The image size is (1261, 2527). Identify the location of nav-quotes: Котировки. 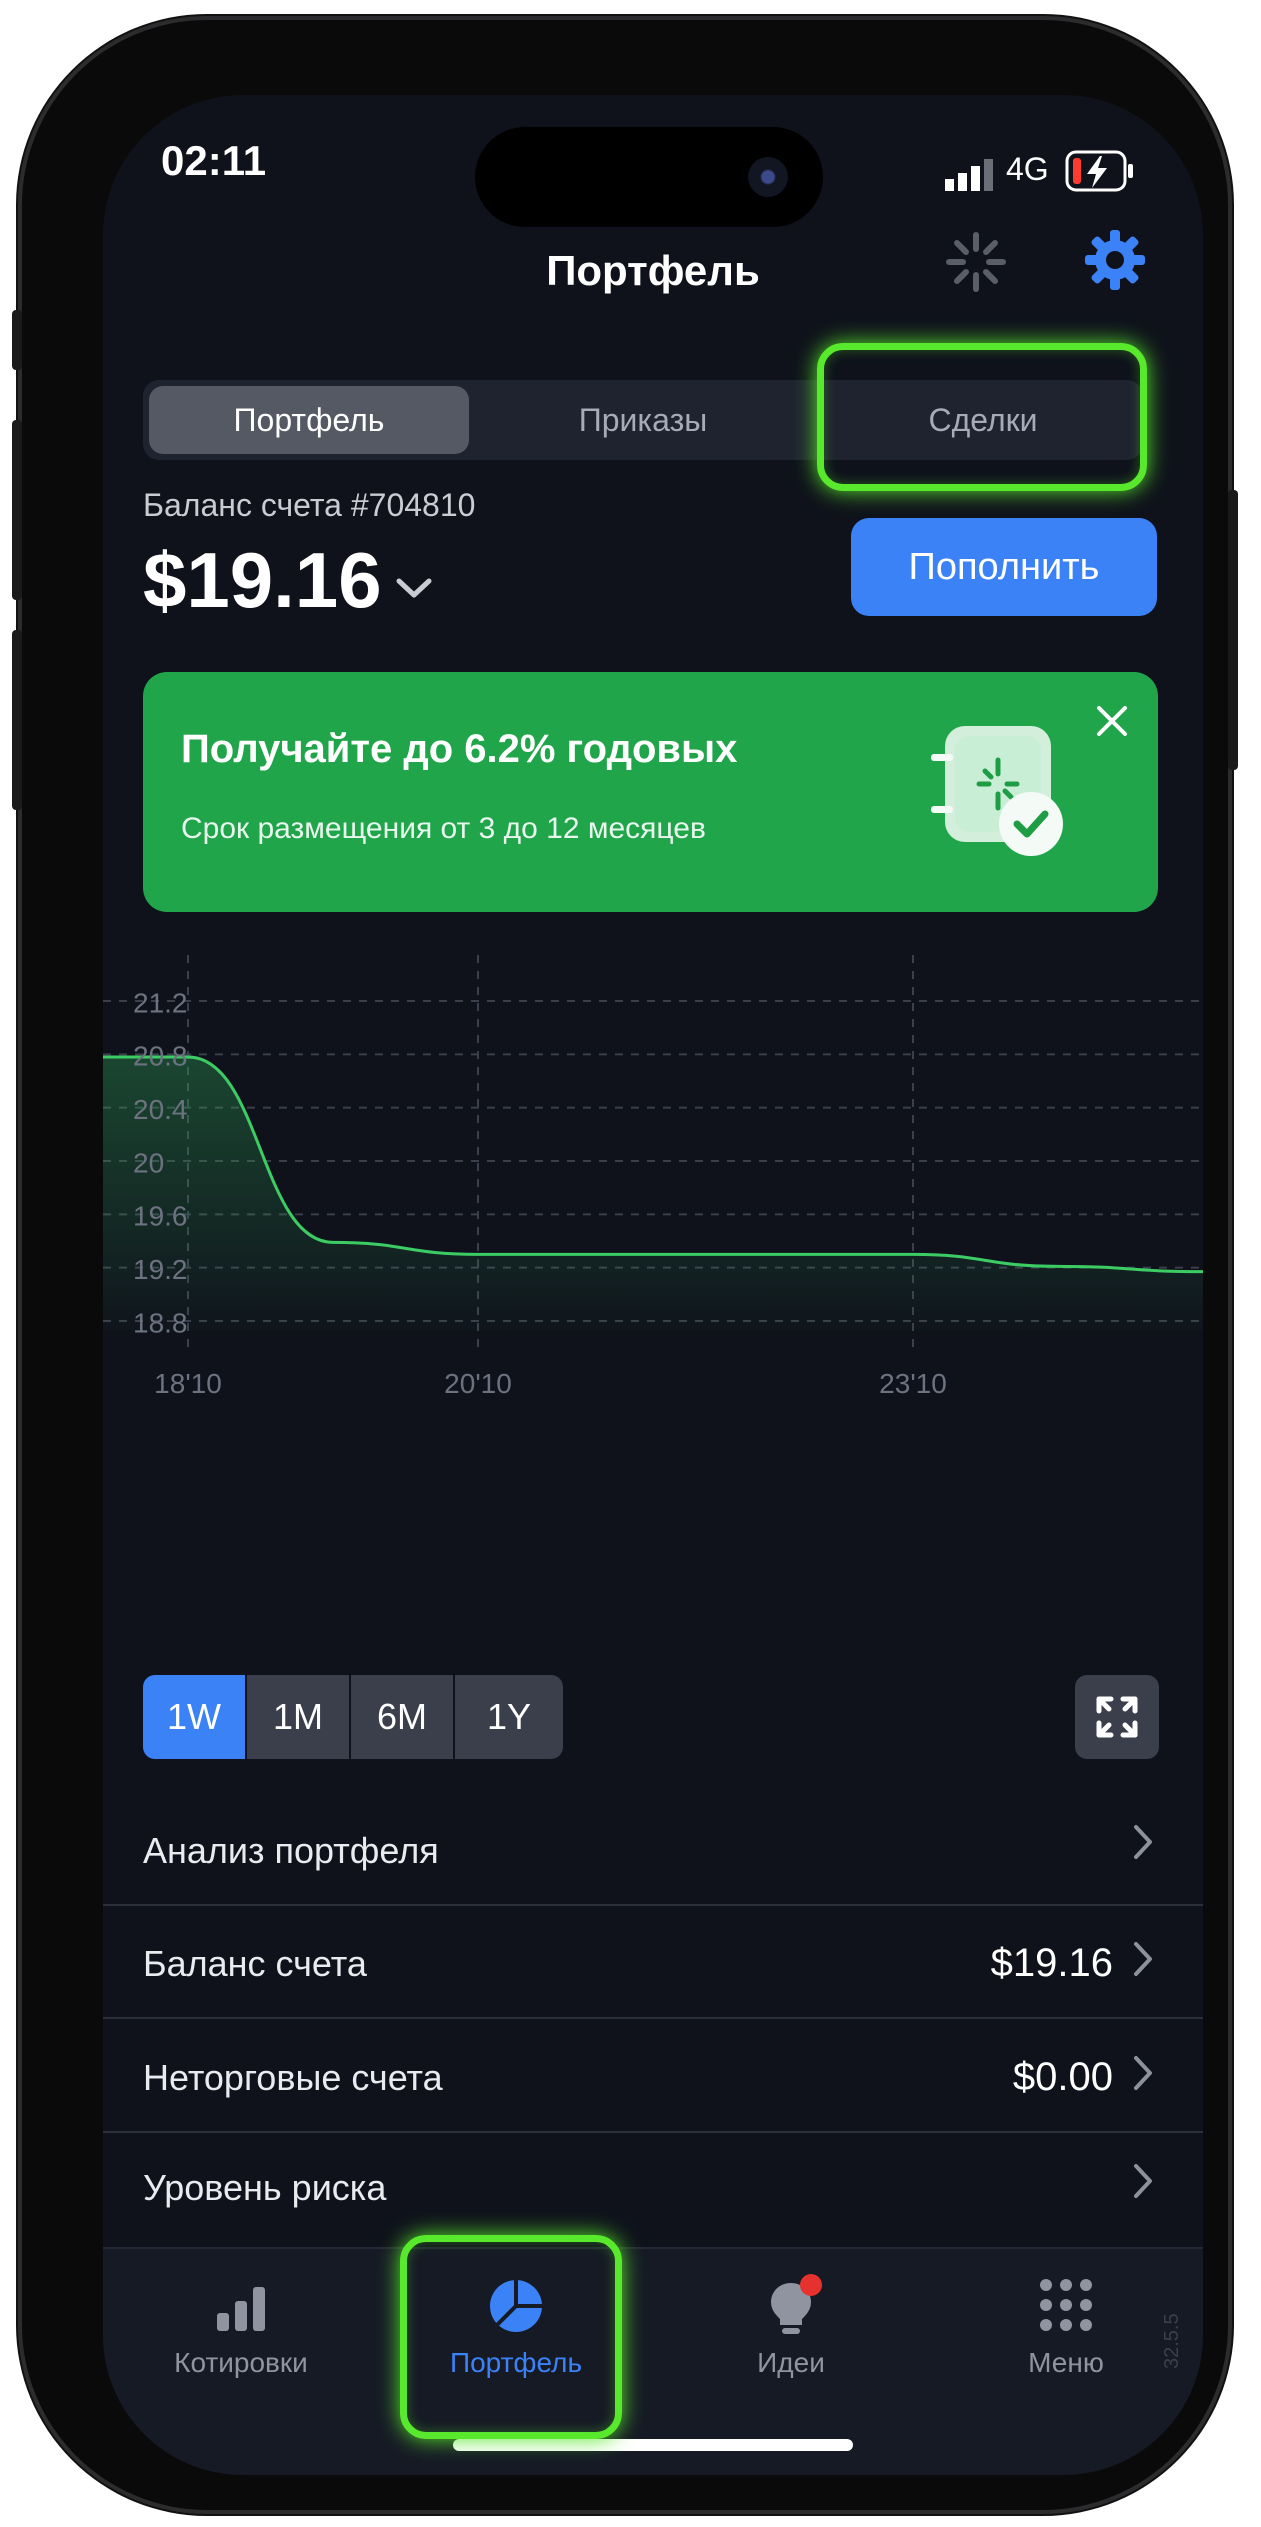
(240, 2349).